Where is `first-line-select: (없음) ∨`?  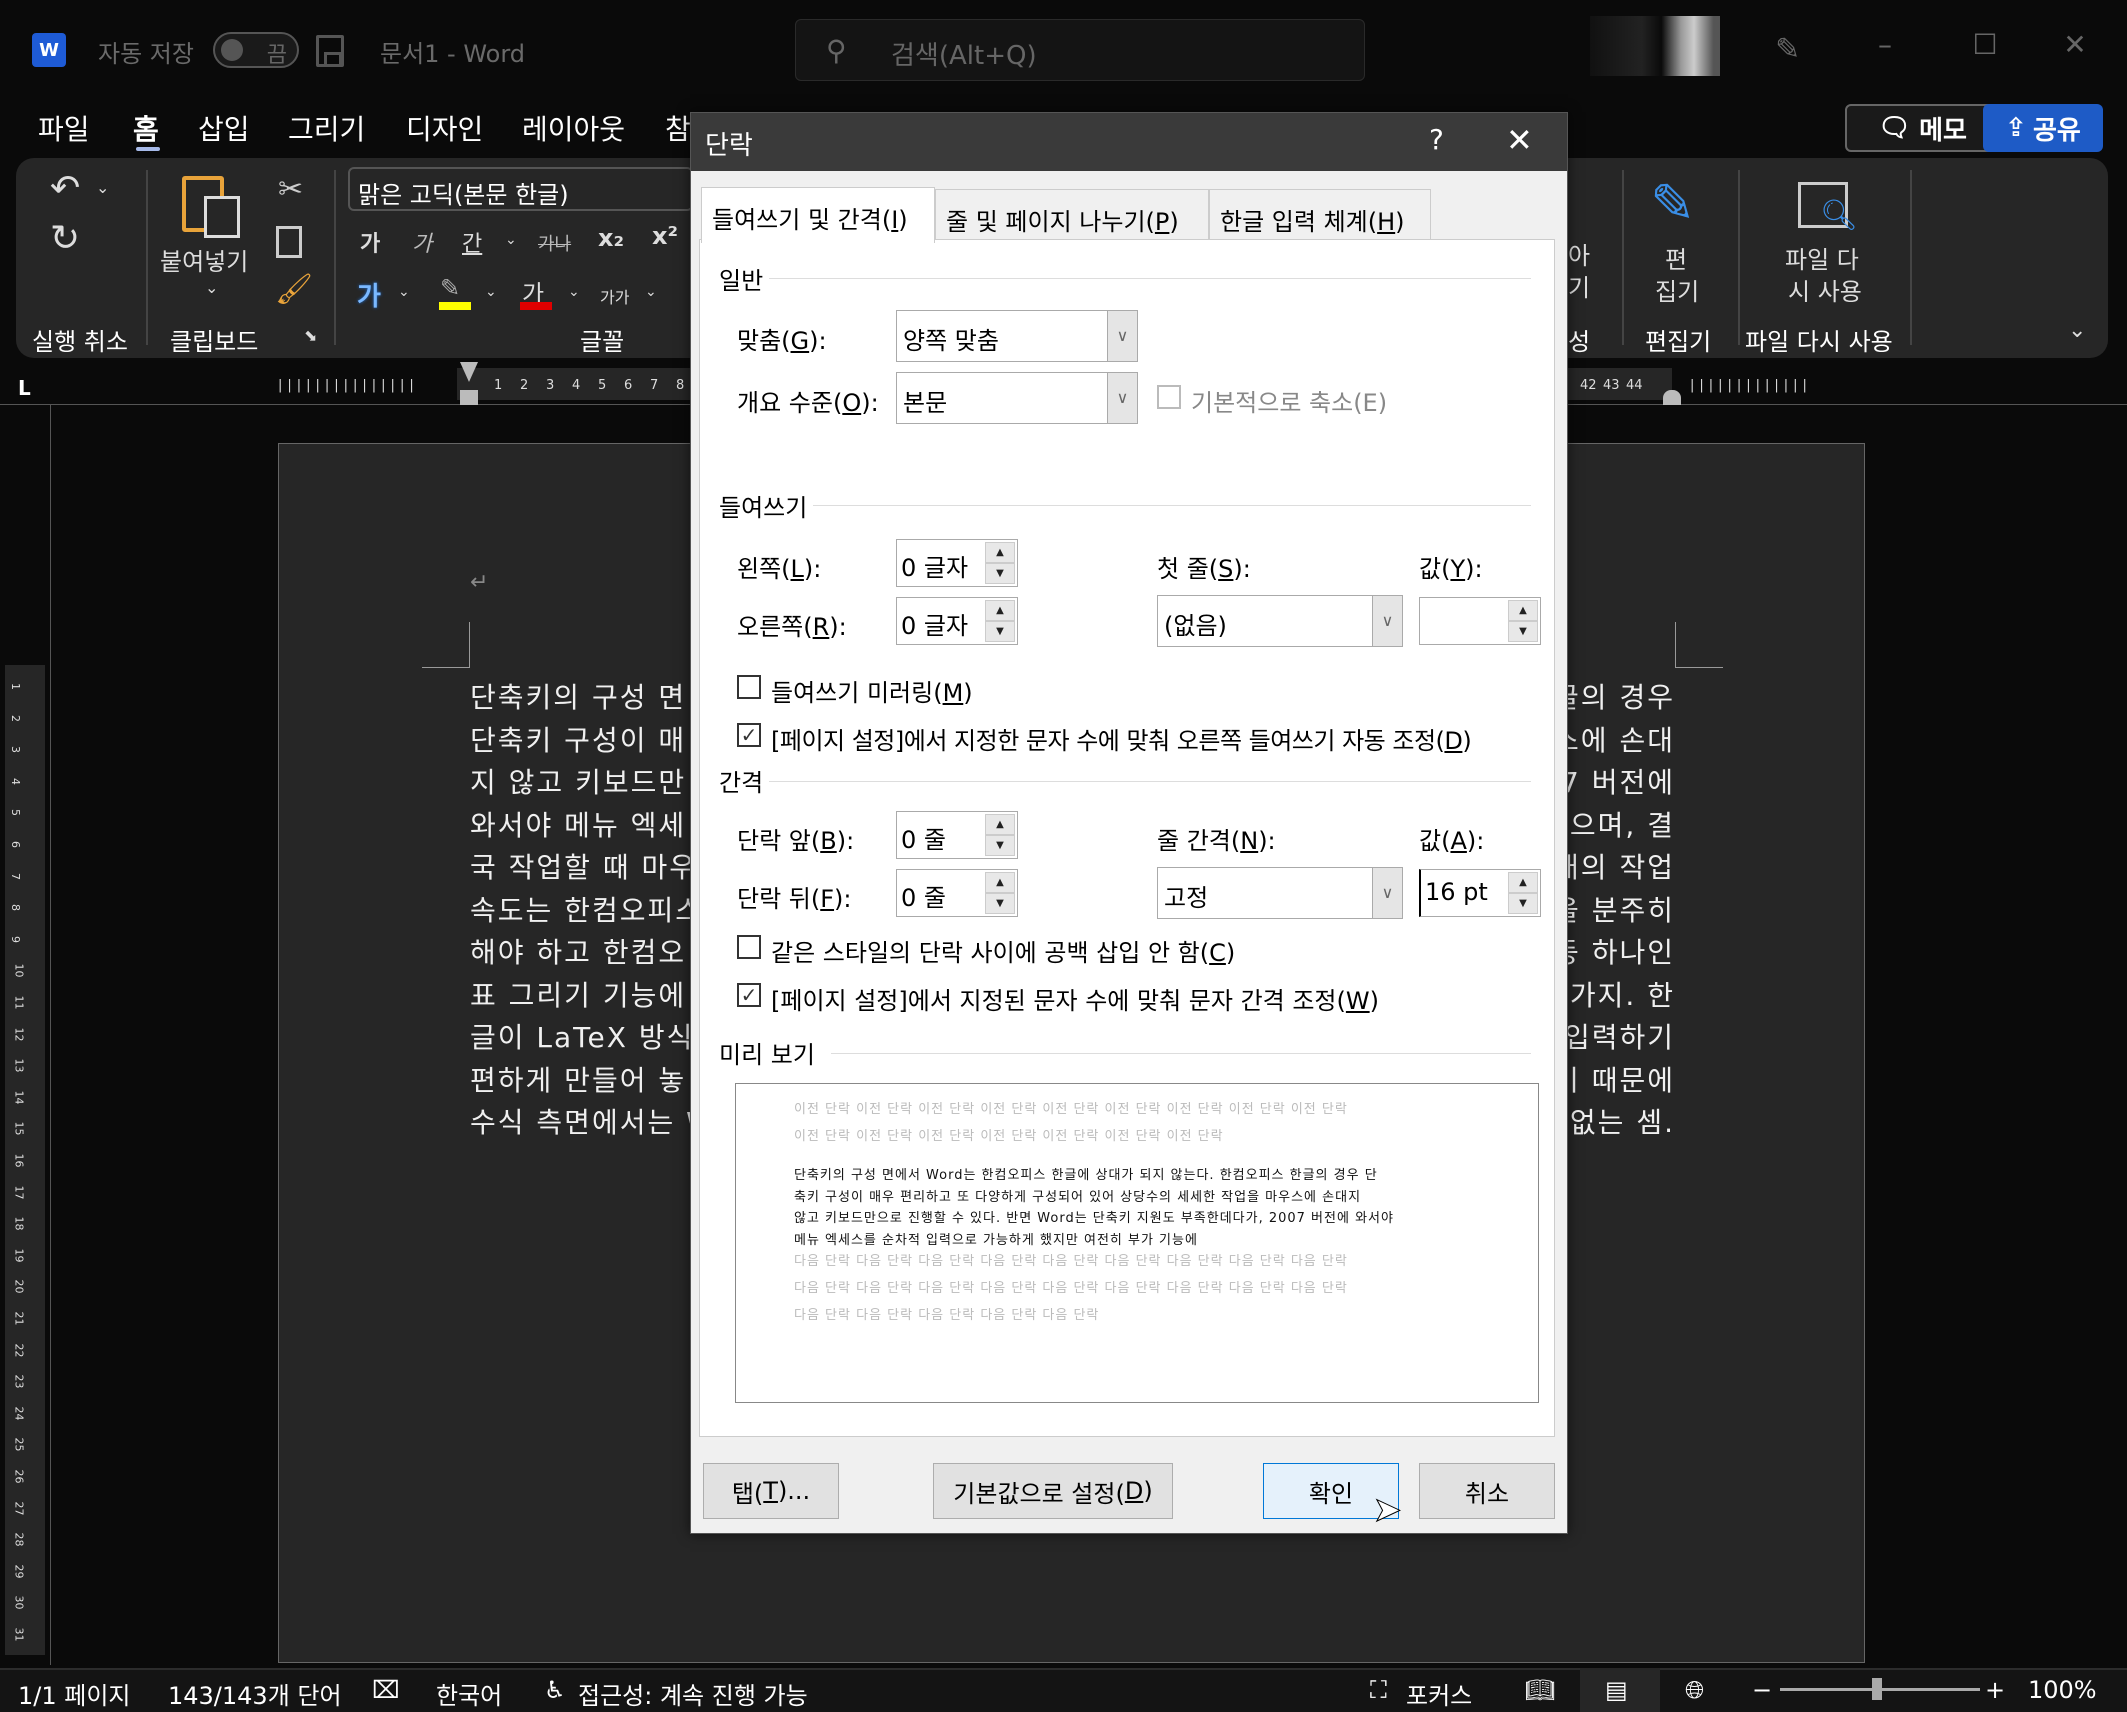 first-line-select: (없음) ∨ is located at coordinates (1280, 621).